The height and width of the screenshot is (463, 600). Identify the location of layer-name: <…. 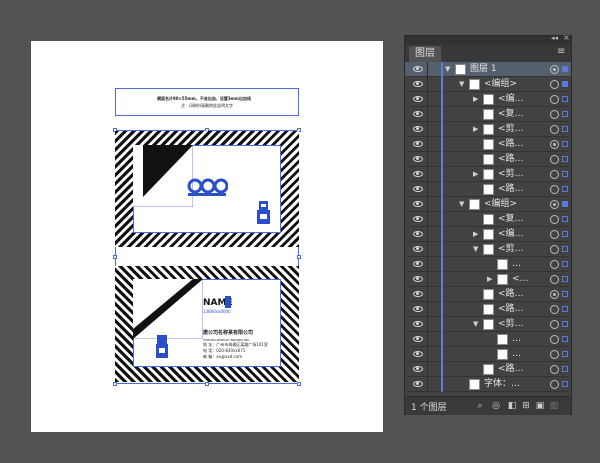
(520, 279).